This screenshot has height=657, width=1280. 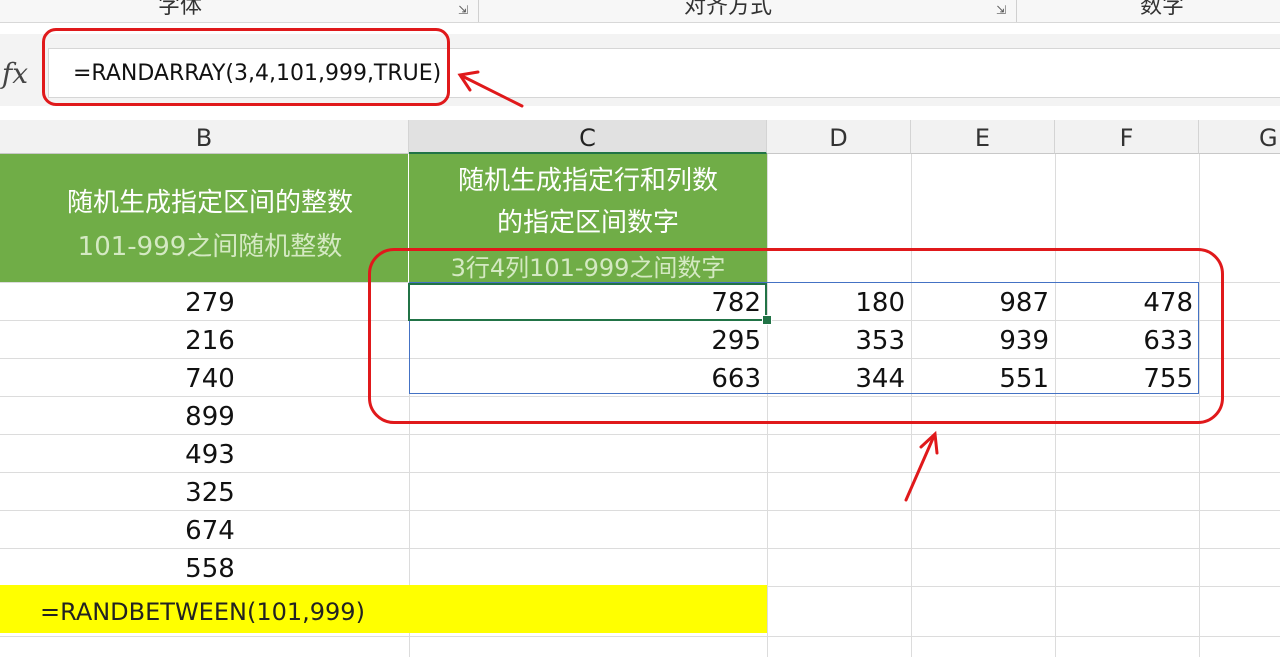 What do you see at coordinates (210, 569) in the screenshot?
I see `cell-b-value: 558` at bounding box center [210, 569].